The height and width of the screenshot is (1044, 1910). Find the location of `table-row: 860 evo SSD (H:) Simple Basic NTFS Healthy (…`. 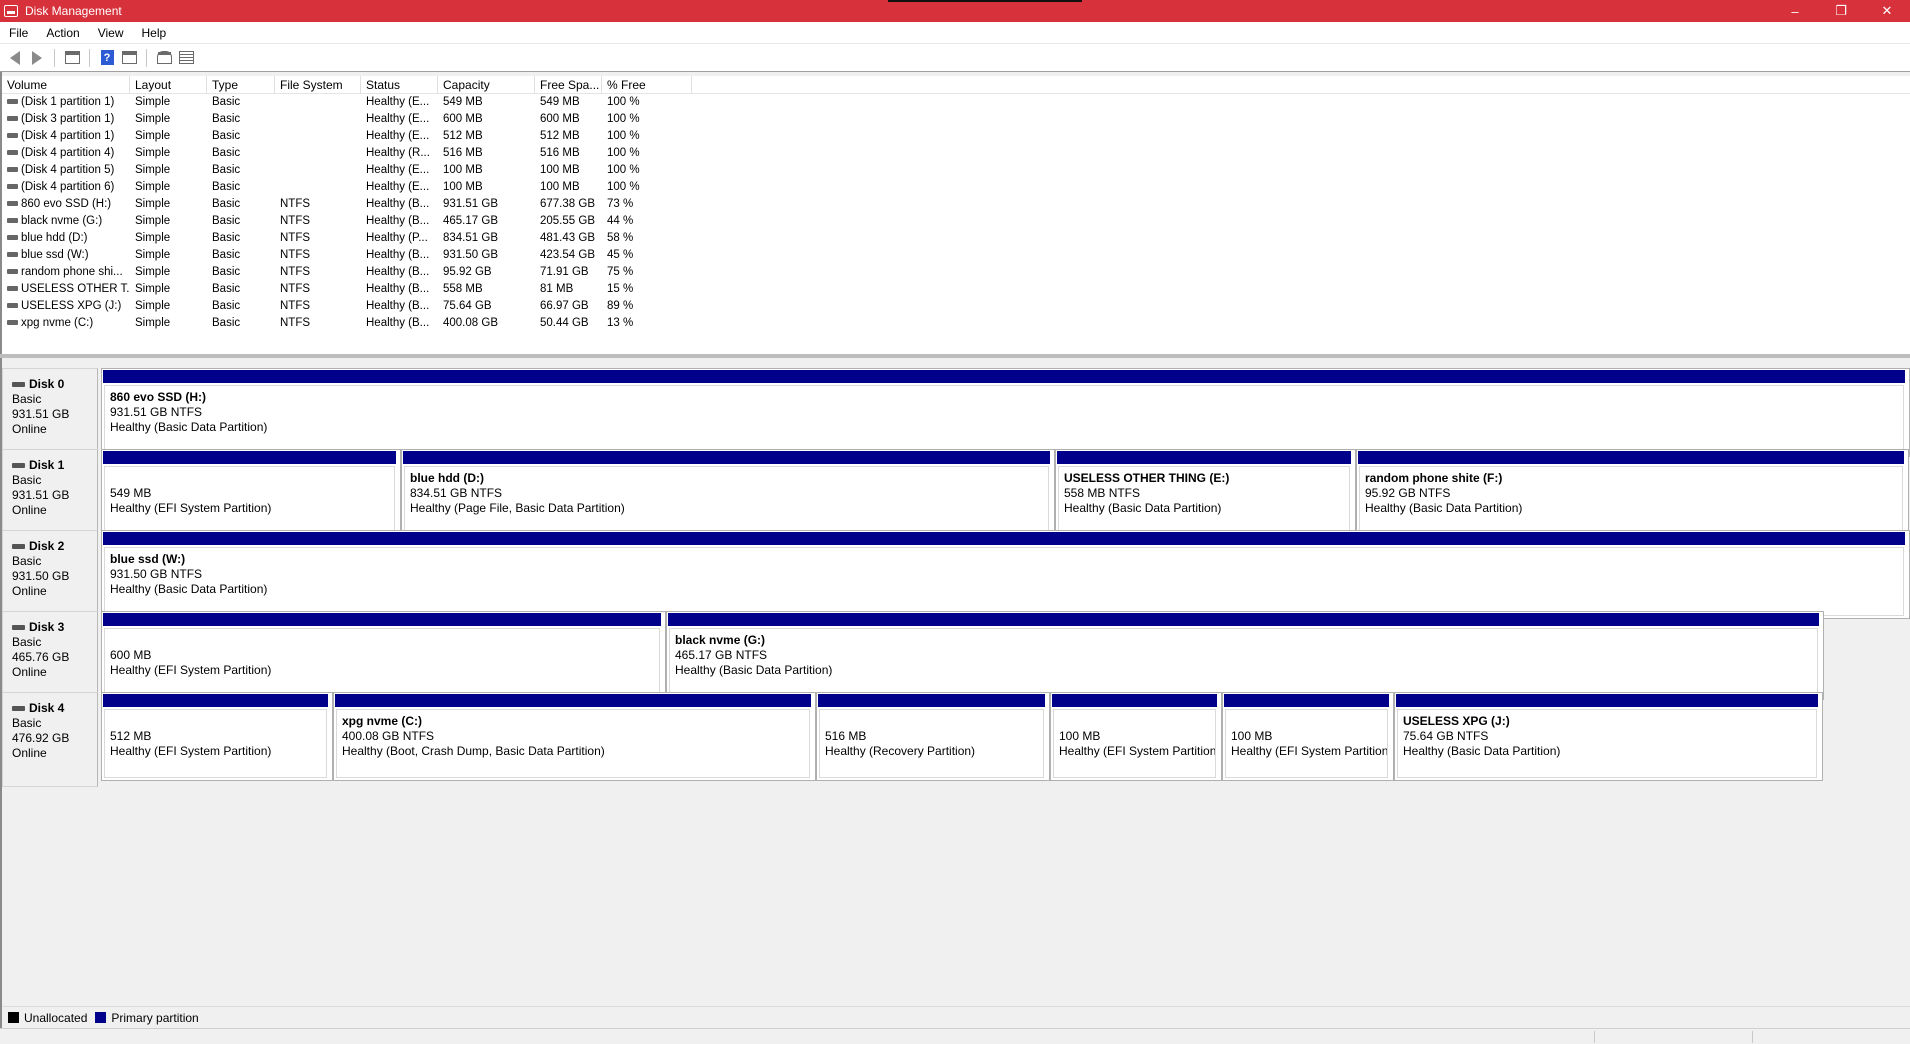

table-row: 860 evo SSD (H:) Simple Basic NTFS Healthy (… is located at coordinates (956, 204).